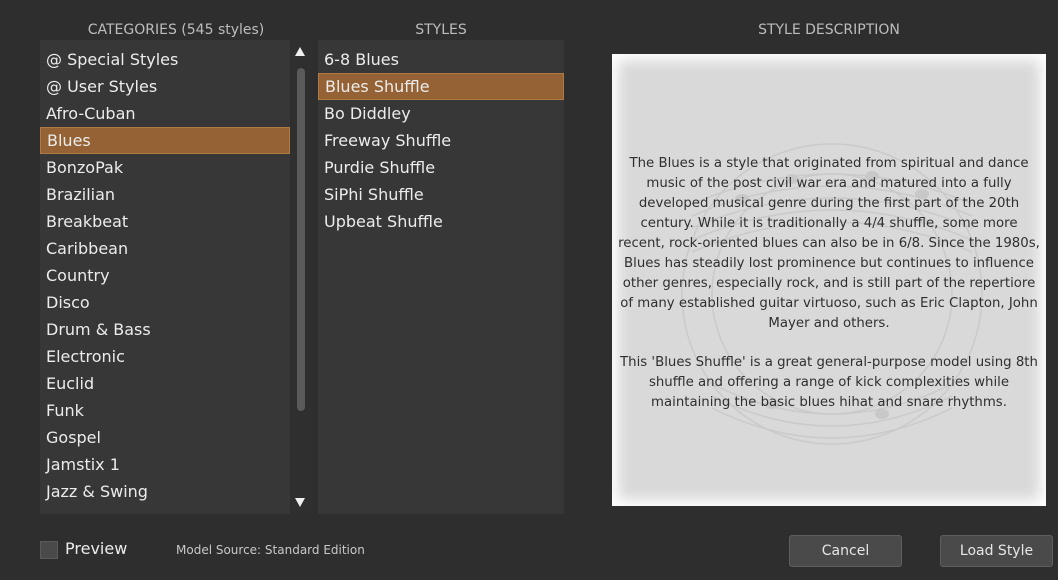 This screenshot has width=1058, height=580. What do you see at coordinates (165, 167) in the screenshot?
I see `category-item: BonzoPak` at bounding box center [165, 167].